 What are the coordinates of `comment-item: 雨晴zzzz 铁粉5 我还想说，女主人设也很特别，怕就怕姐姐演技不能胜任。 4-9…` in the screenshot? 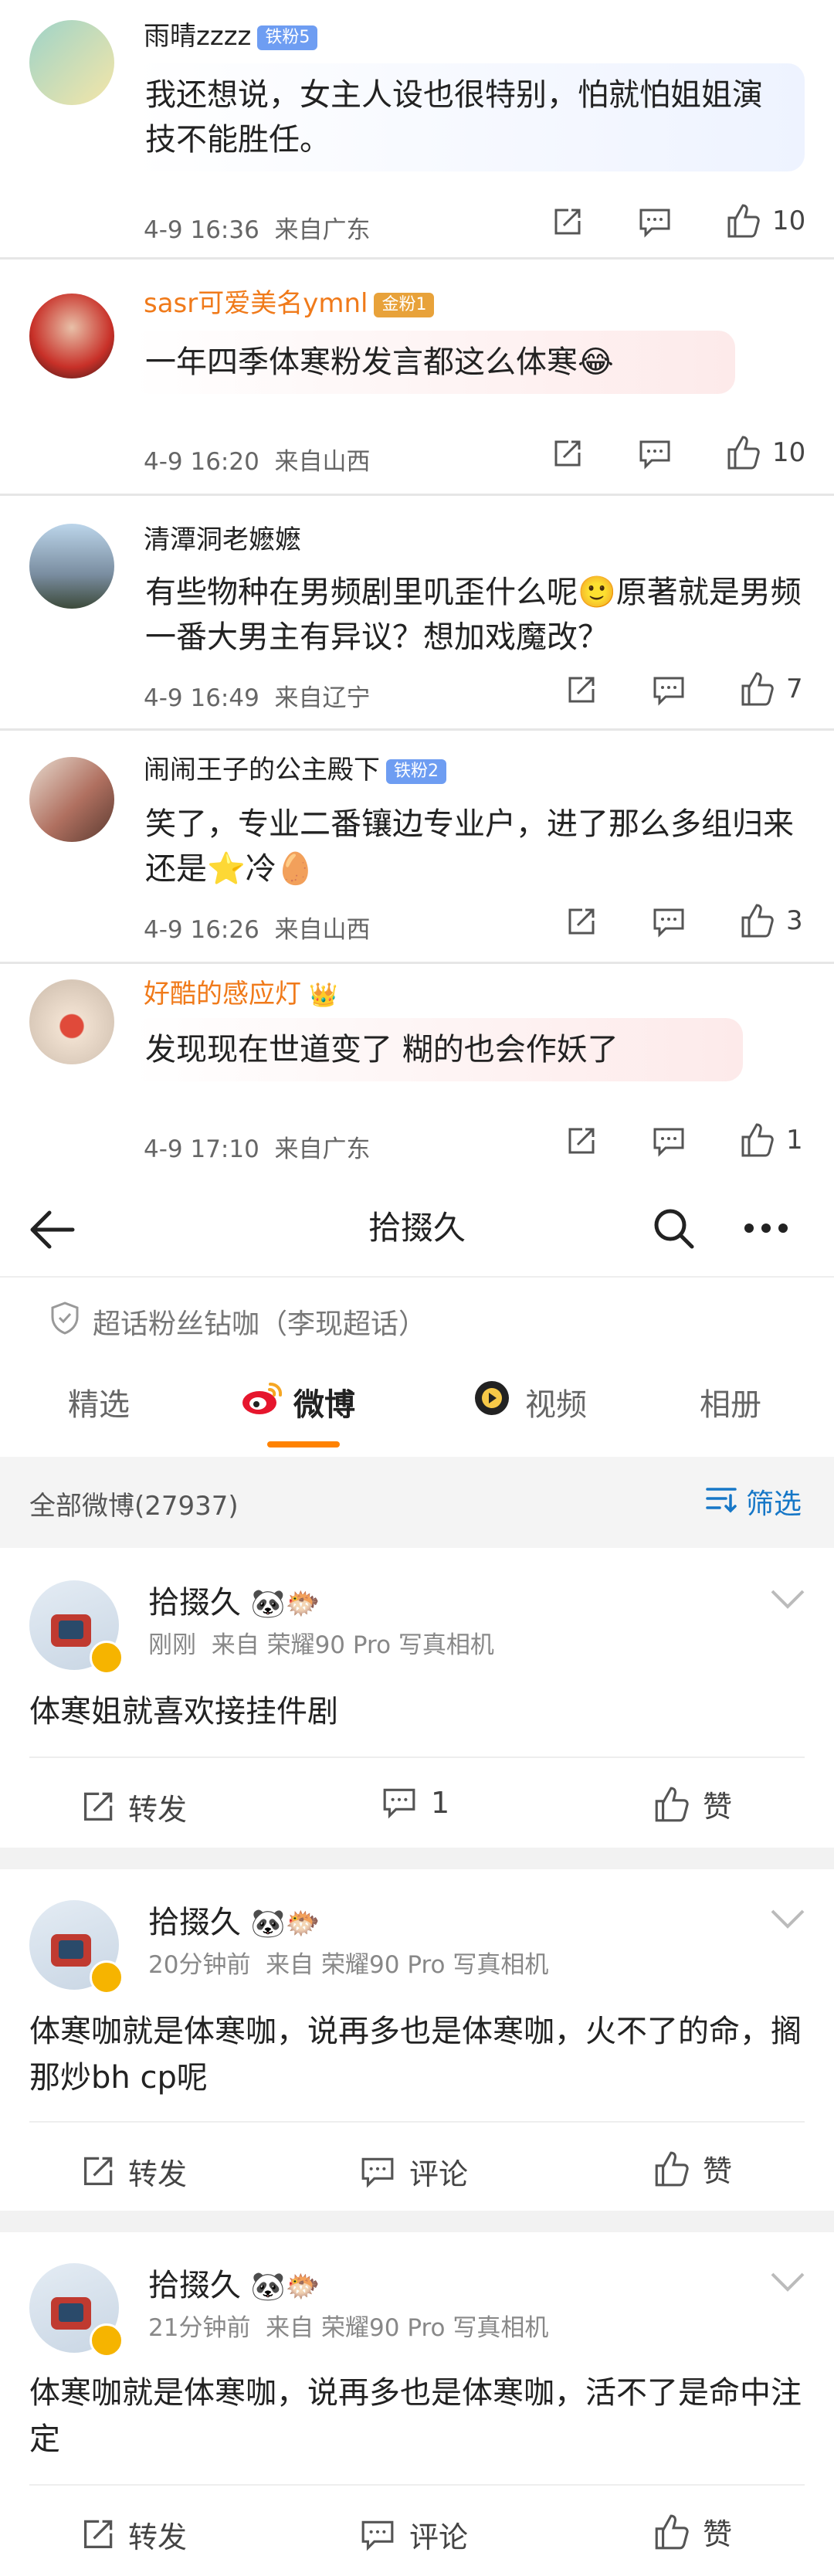 It's located at (417, 130).